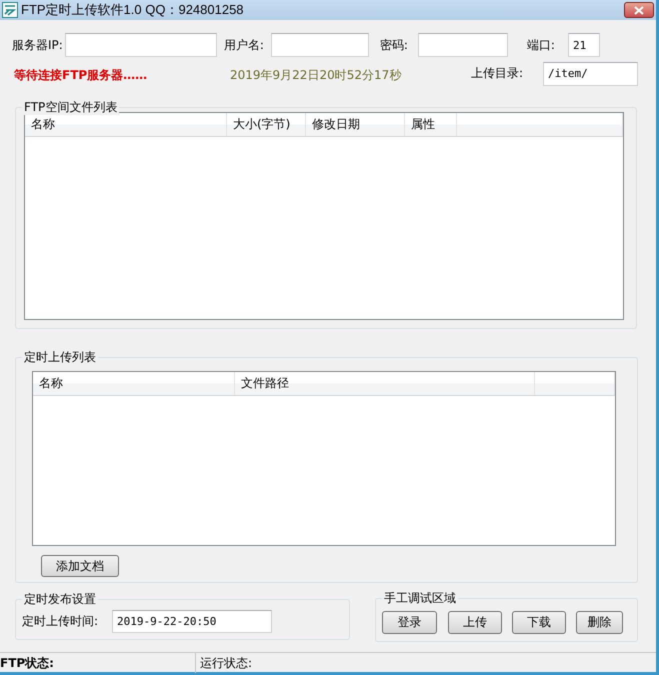  I want to click on window-title: FTP定时上传软件1.0 QQ：924801258, so click(132, 10).